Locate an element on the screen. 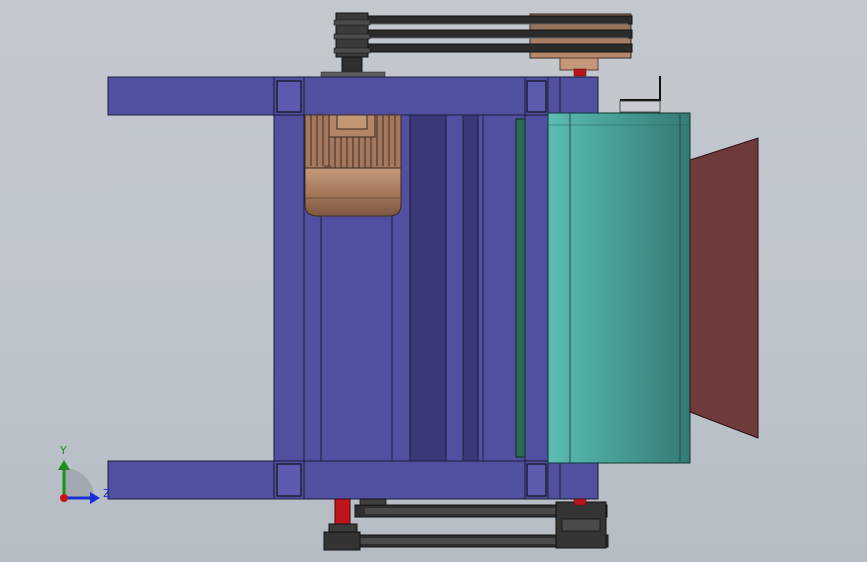 The width and height of the screenshot is (867, 562). frame-drum-post-top is located at coordinates (573, 95).